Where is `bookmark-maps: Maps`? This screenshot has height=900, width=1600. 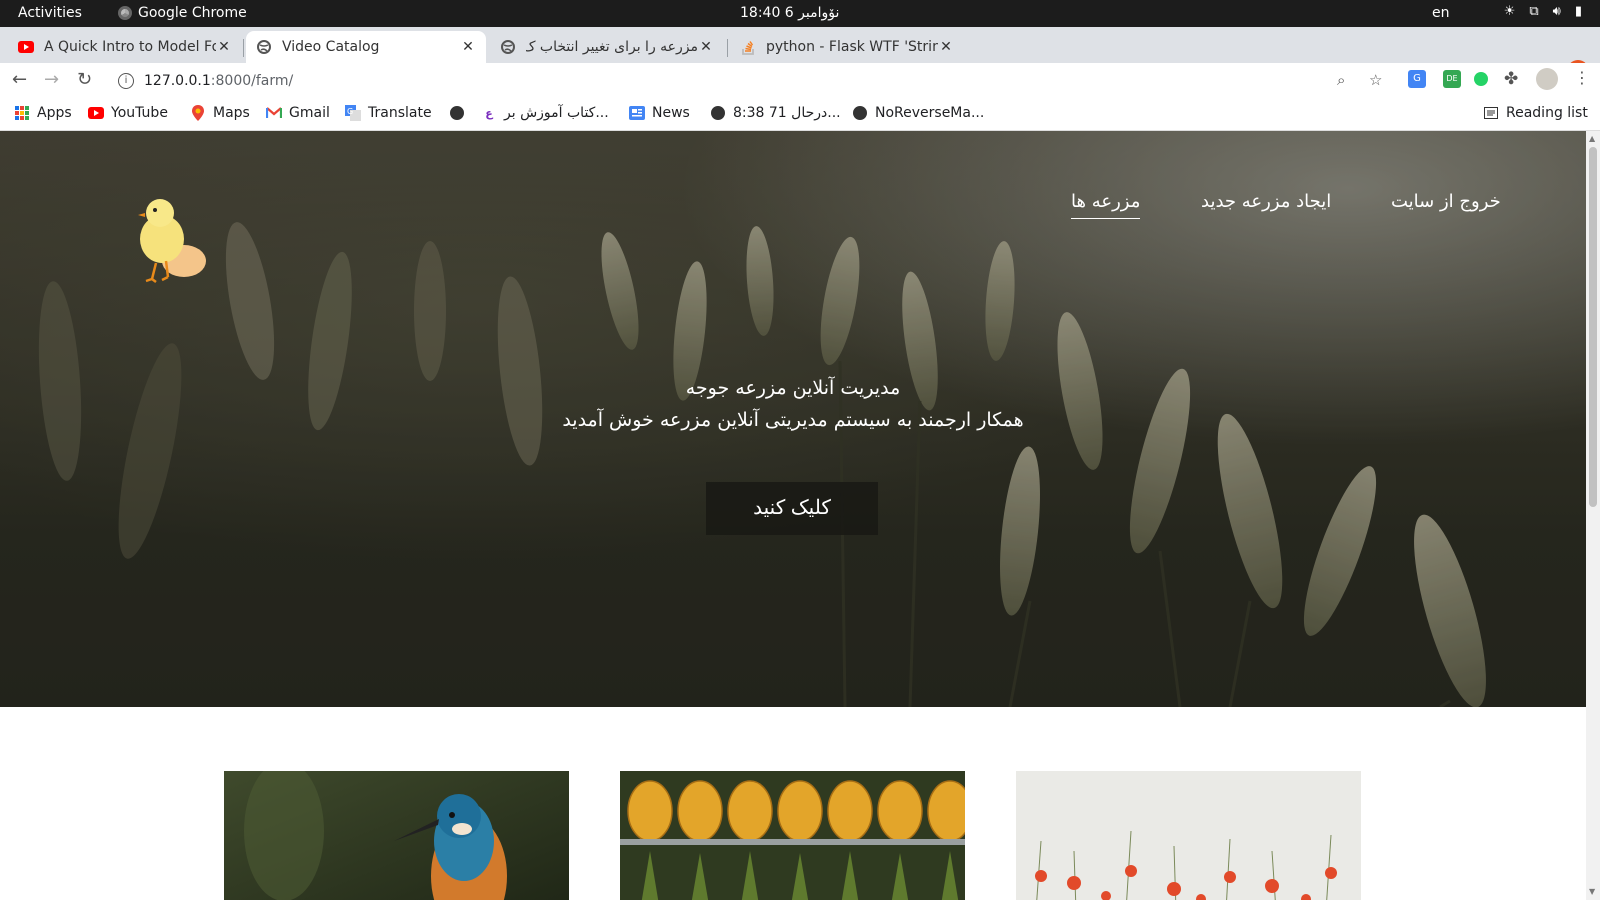
bookmark-maps: Maps is located at coordinates (220, 113).